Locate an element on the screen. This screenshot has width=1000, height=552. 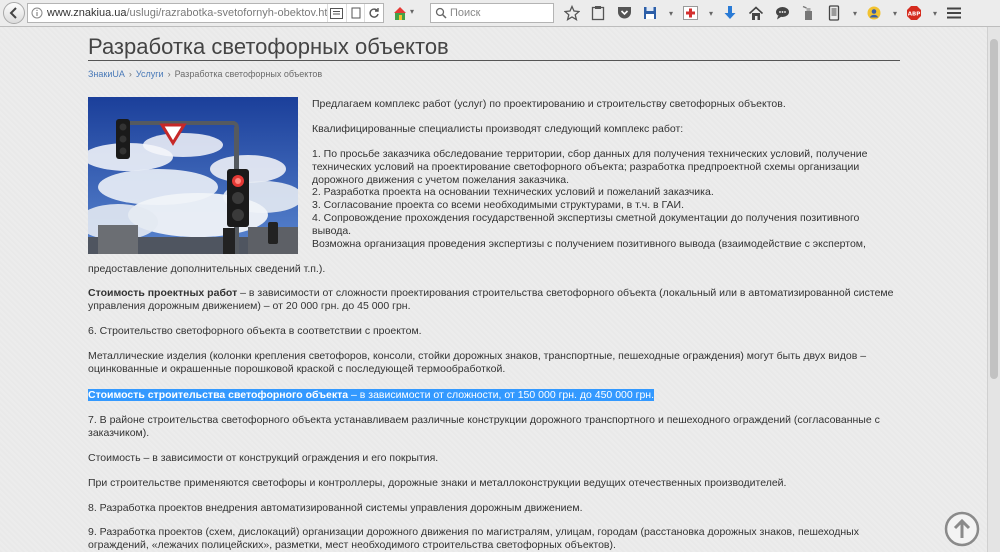
home-icon is located at coordinates (756, 12).